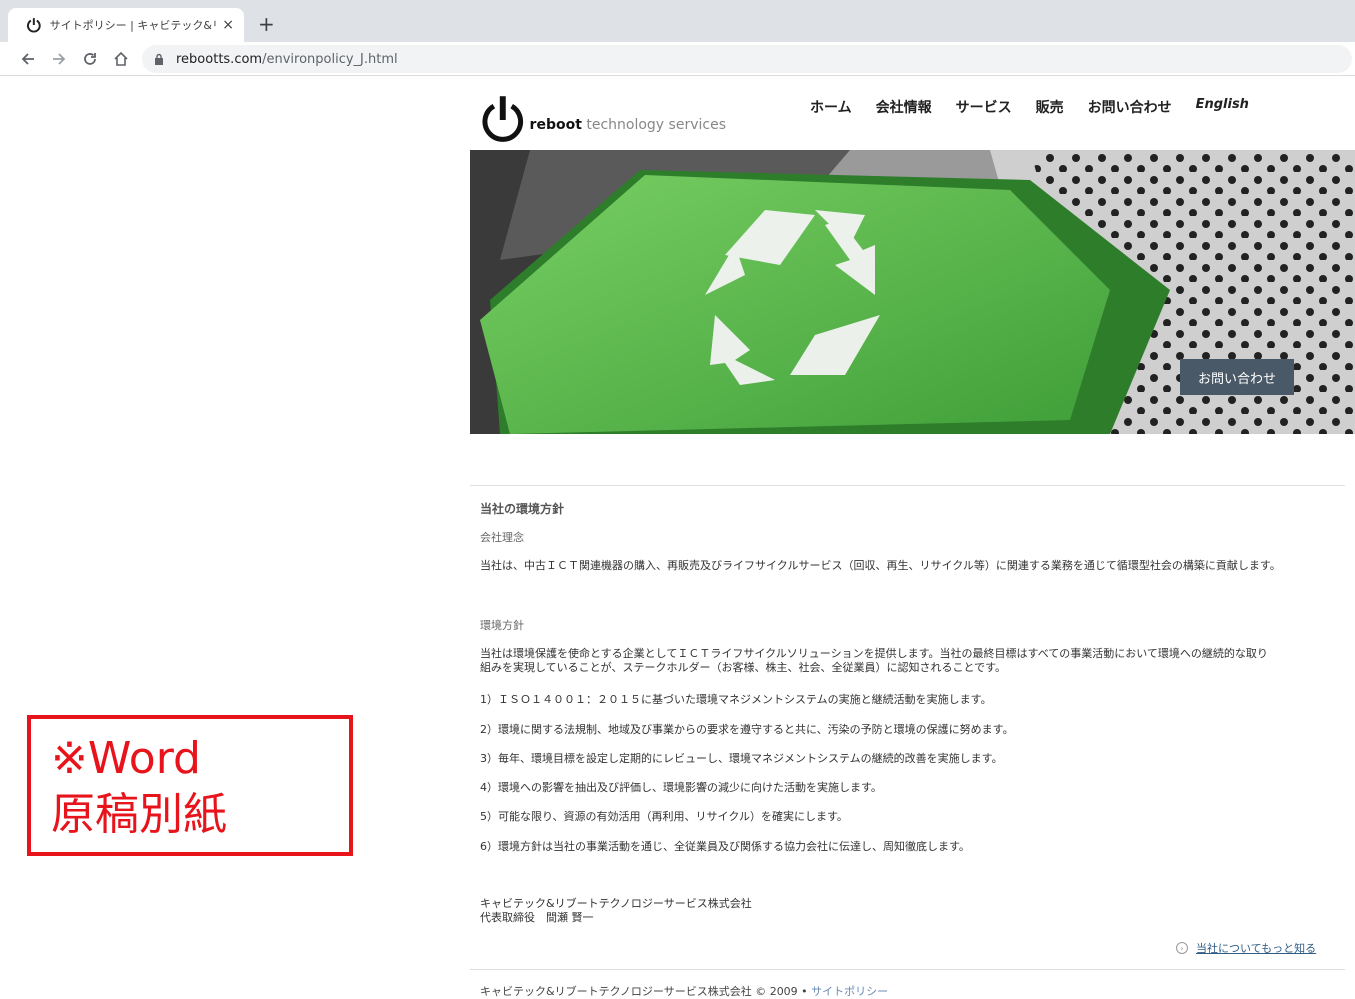 This screenshot has width=1355, height=999. What do you see at coordinates (1222, 107) in the screenshot?
I see `nav-english: English` at bounding box center [1222, 107].